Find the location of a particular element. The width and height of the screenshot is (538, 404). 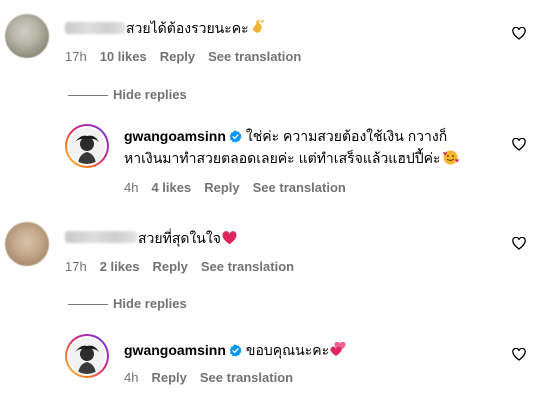

comment-text-body: สวยได้ต้องรวยนะคะ is located at coordinates (187, 28).